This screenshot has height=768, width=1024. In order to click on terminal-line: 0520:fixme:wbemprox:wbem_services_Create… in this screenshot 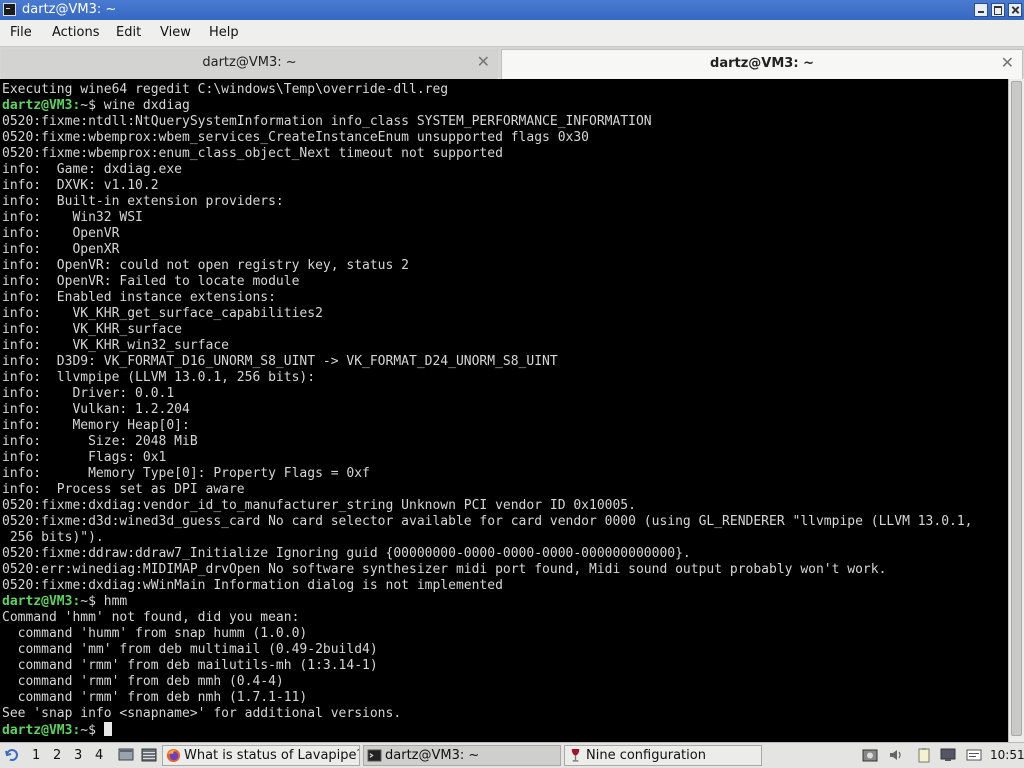, I will do `click(504, 138)`.